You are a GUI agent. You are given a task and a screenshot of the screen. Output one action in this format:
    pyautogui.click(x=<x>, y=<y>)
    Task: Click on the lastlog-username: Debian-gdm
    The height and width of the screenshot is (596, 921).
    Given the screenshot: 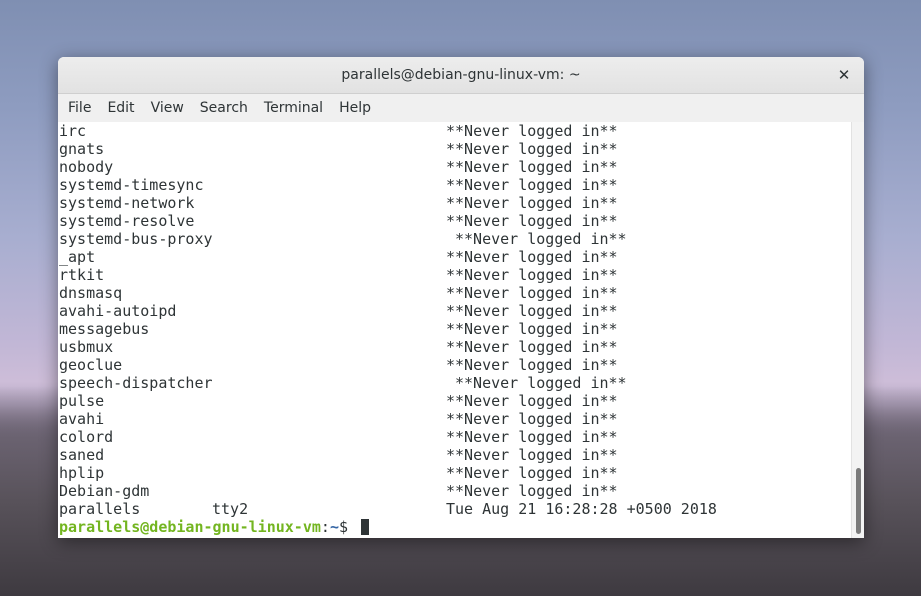 What is the action you would take?
    pyautogui.click(x=104, y=491)
    